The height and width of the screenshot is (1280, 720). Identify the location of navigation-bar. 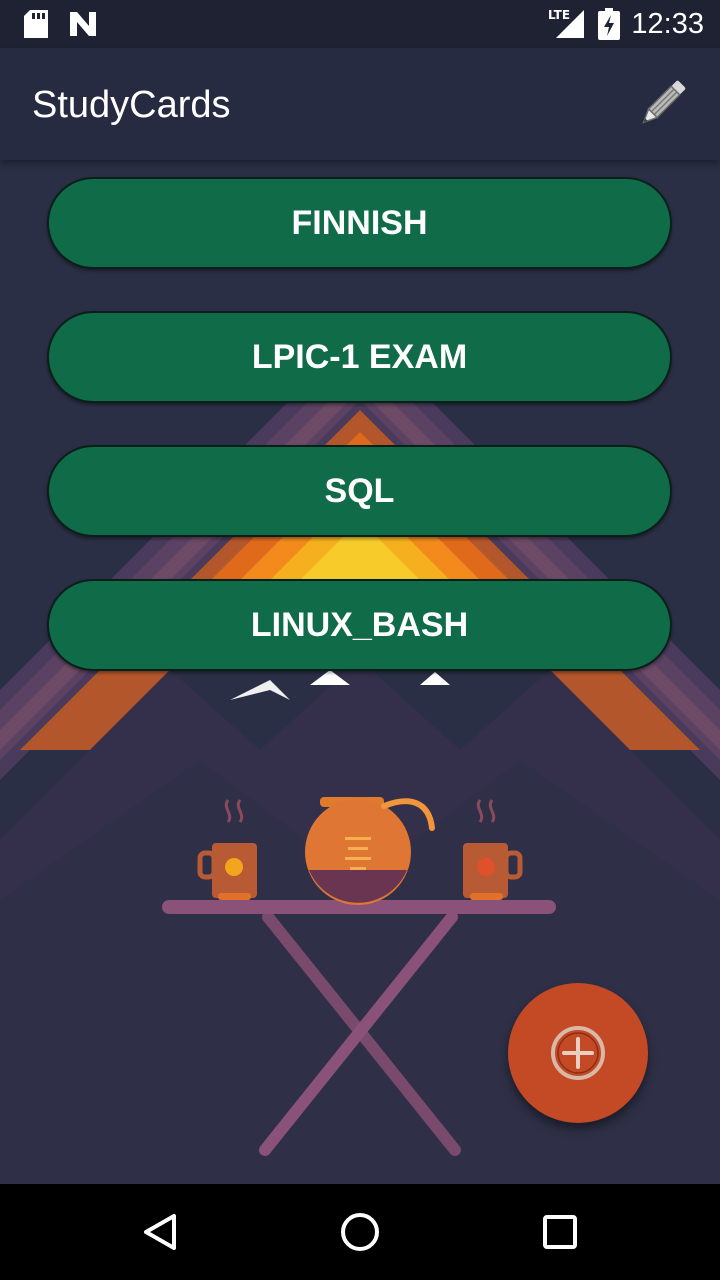
(360, 1232).